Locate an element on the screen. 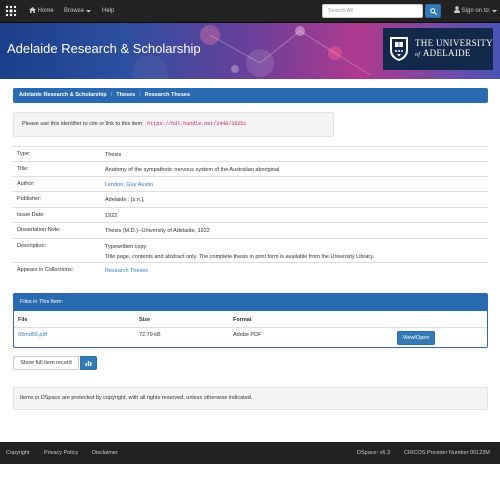 The height and width of the screenshot is (500, 500). breadcrumb-item-theses: Theses is located at coordinates (125, 95).